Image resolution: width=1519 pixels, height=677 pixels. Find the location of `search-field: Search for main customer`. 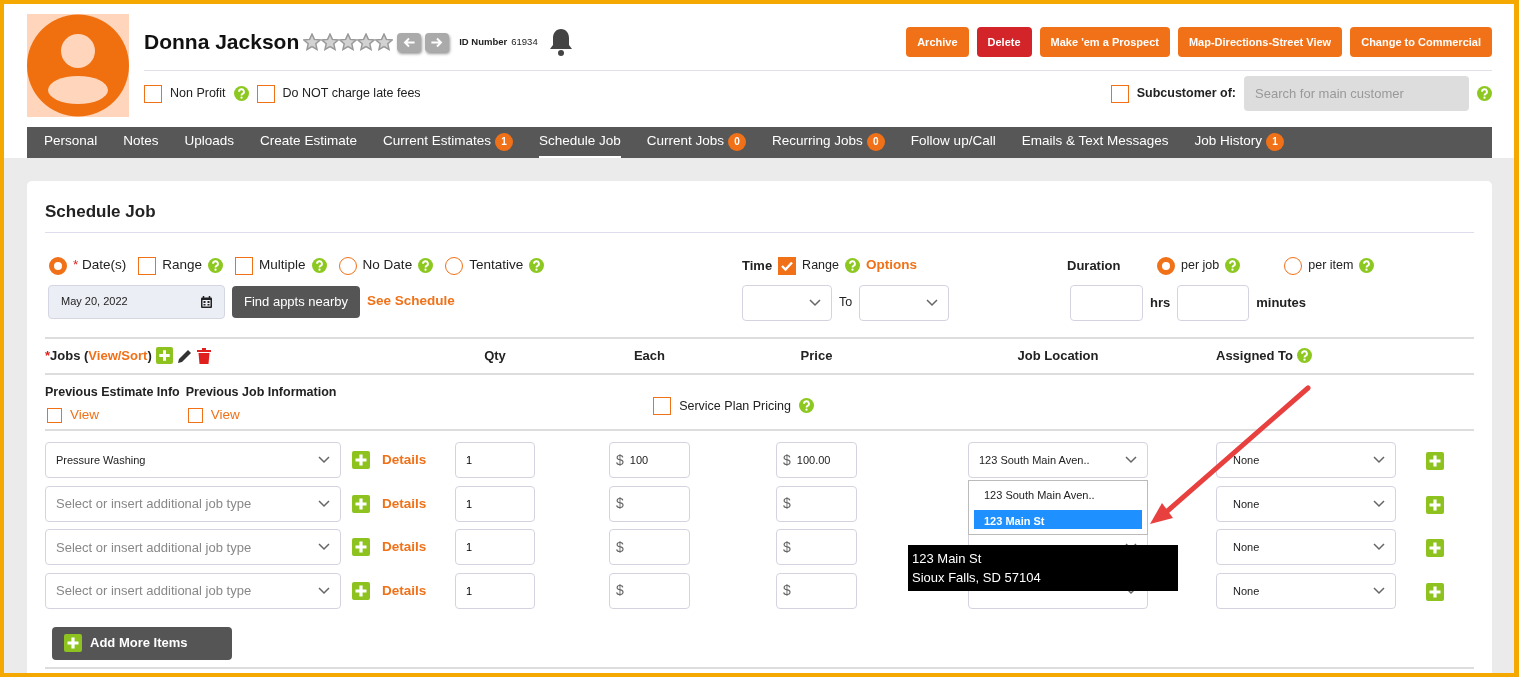

search-field: Search for main customer is located at coordinates (1356, 93).